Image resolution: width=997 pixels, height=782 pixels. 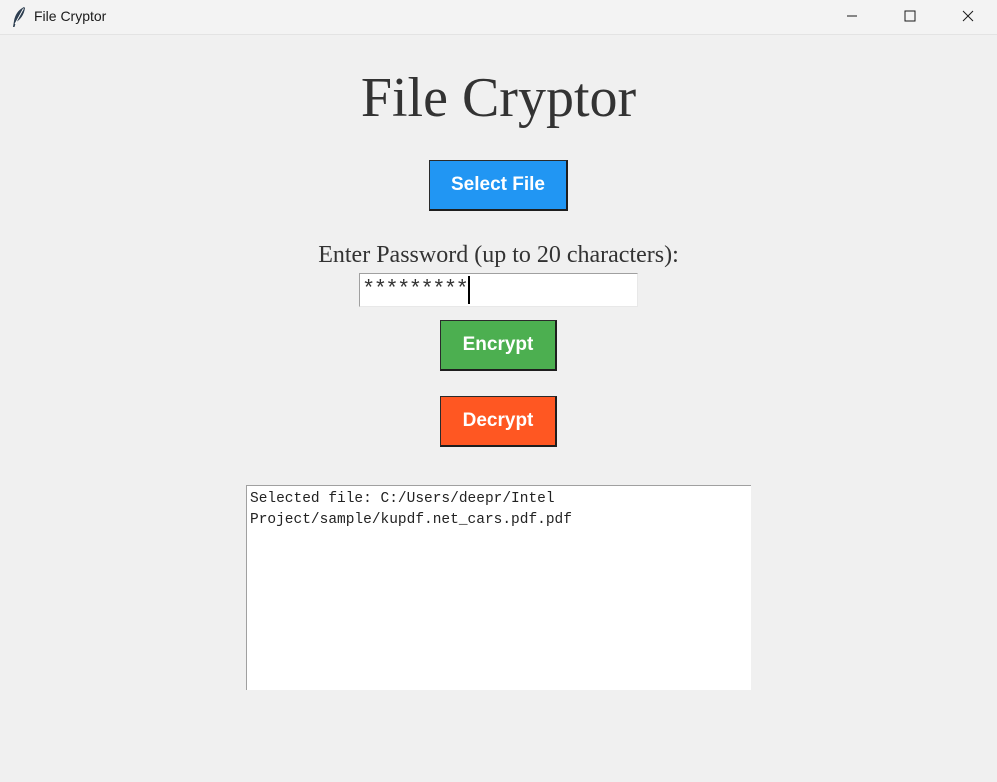 I want to click on password-masked-value: *********, so click(x=415, y=289).